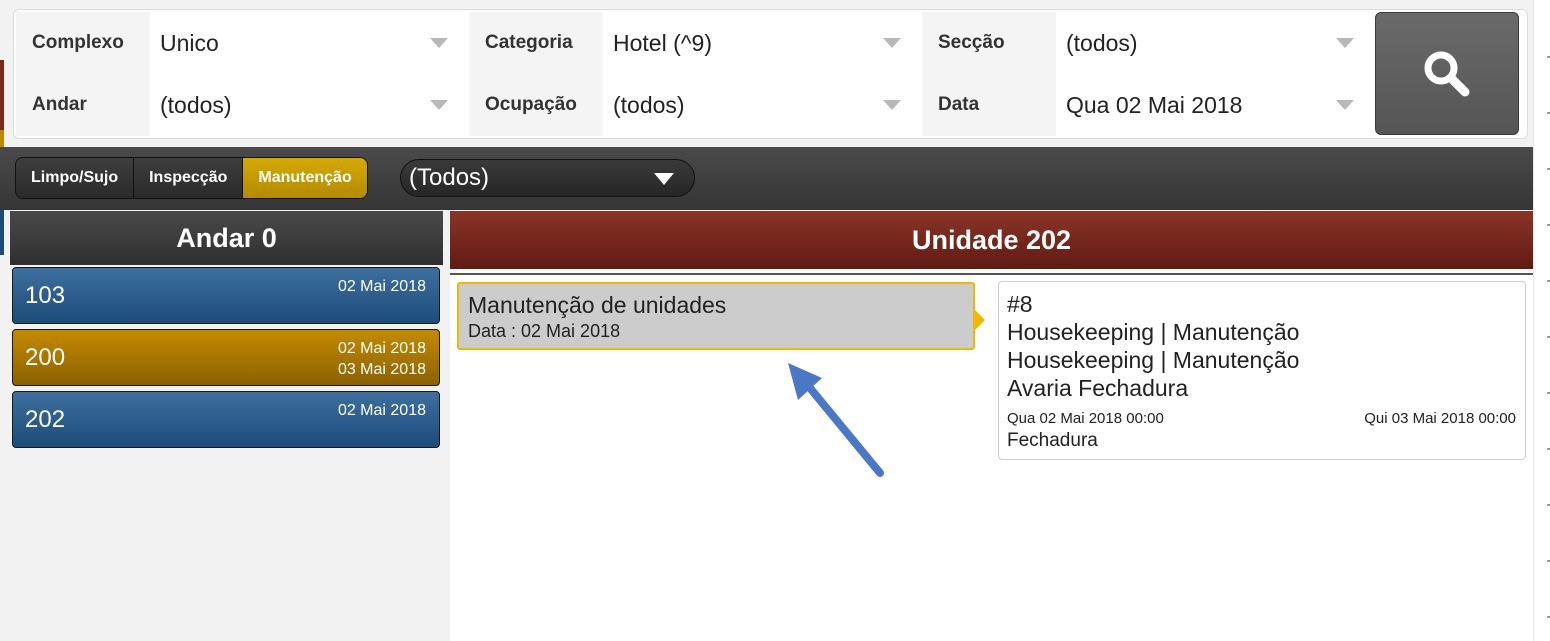 Image resolution: width=1550 pixels, height=641 pixels. What do you see at coordinates (306, 105) in the screenshot?
I see `andar-select: (todos)` at bounding box center [306, 105].